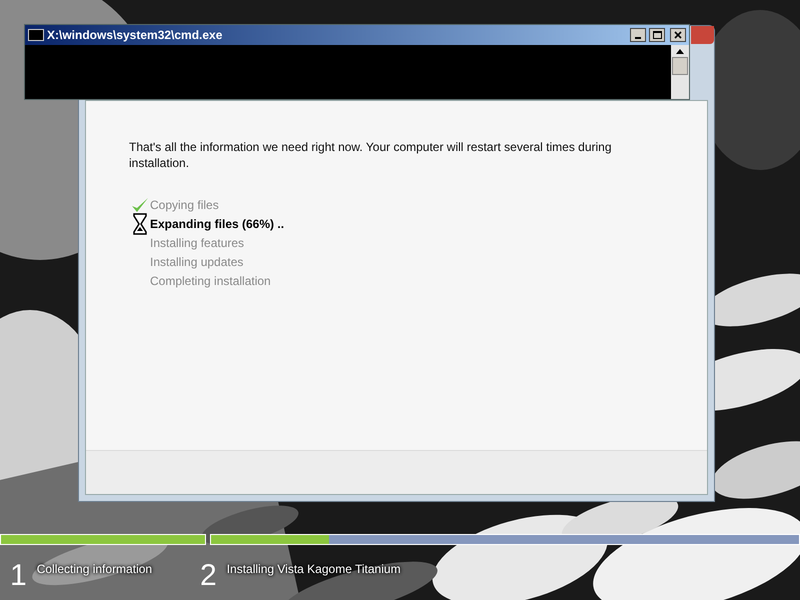 The image size is (800, 600). I want to click on scrollbar, so click(680, 72).